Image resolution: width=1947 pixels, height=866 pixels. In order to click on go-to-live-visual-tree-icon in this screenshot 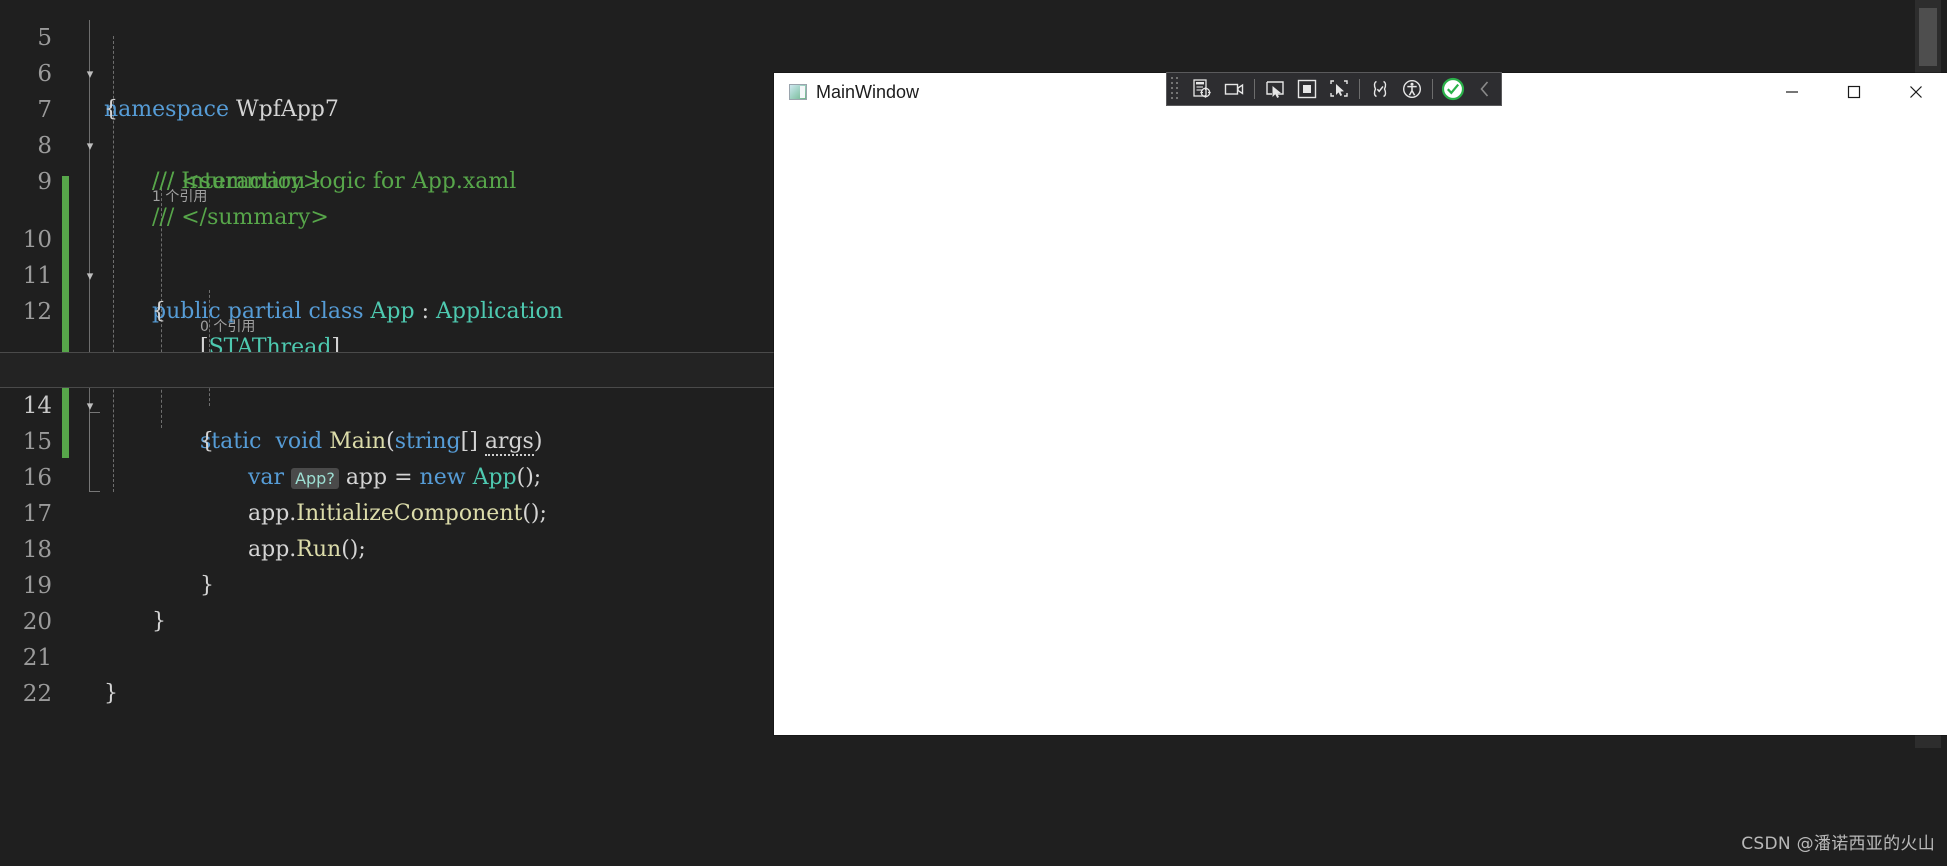, I will do `click(1202, 89)`.